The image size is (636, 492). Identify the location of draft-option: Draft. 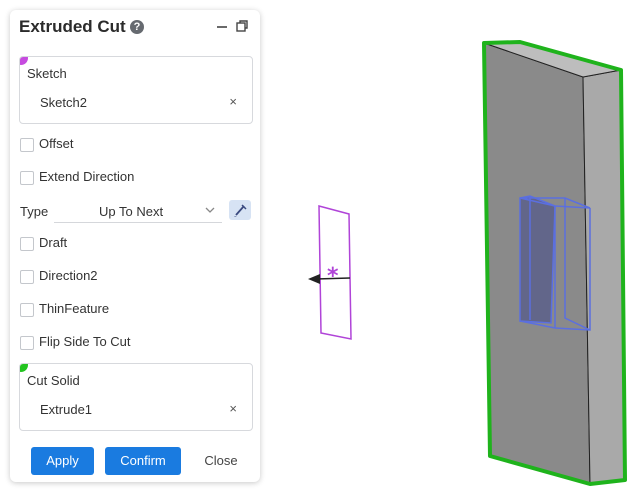
(120, 244).